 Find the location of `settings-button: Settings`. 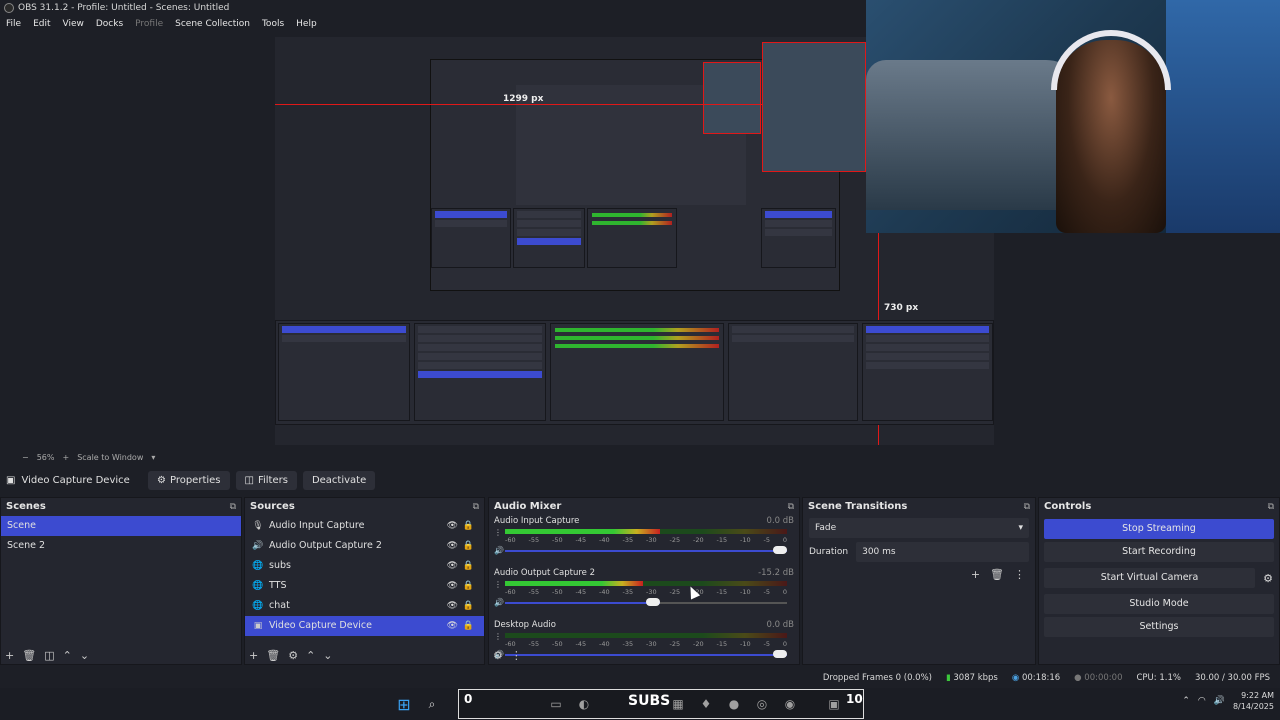

settings-button: Settings is located at coordinates (1159, 627).